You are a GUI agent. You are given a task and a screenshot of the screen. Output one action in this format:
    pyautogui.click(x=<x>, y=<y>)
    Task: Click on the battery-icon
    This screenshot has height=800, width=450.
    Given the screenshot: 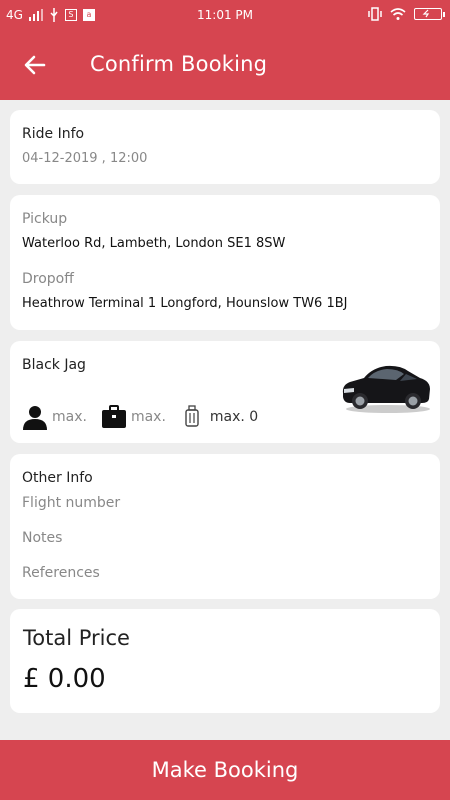 What is the action you would take?
    pyautogui.click(x=429, y=14)
    